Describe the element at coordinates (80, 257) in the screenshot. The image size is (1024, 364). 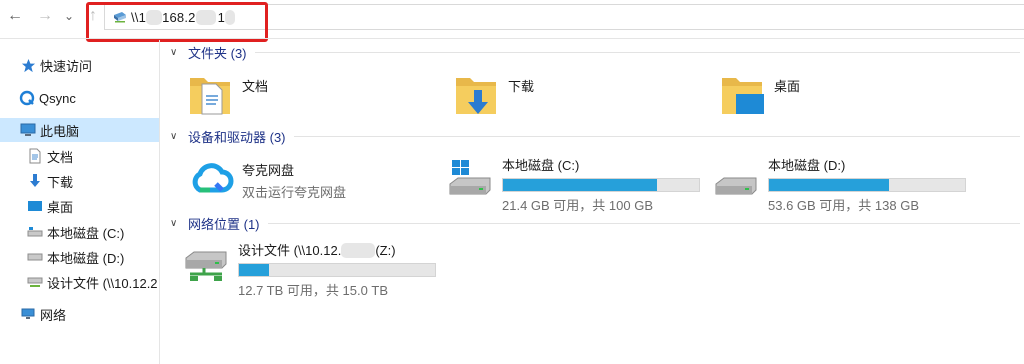
I see `sidebar-item-drive-d: 本地磁盘 (D:)` at that location.